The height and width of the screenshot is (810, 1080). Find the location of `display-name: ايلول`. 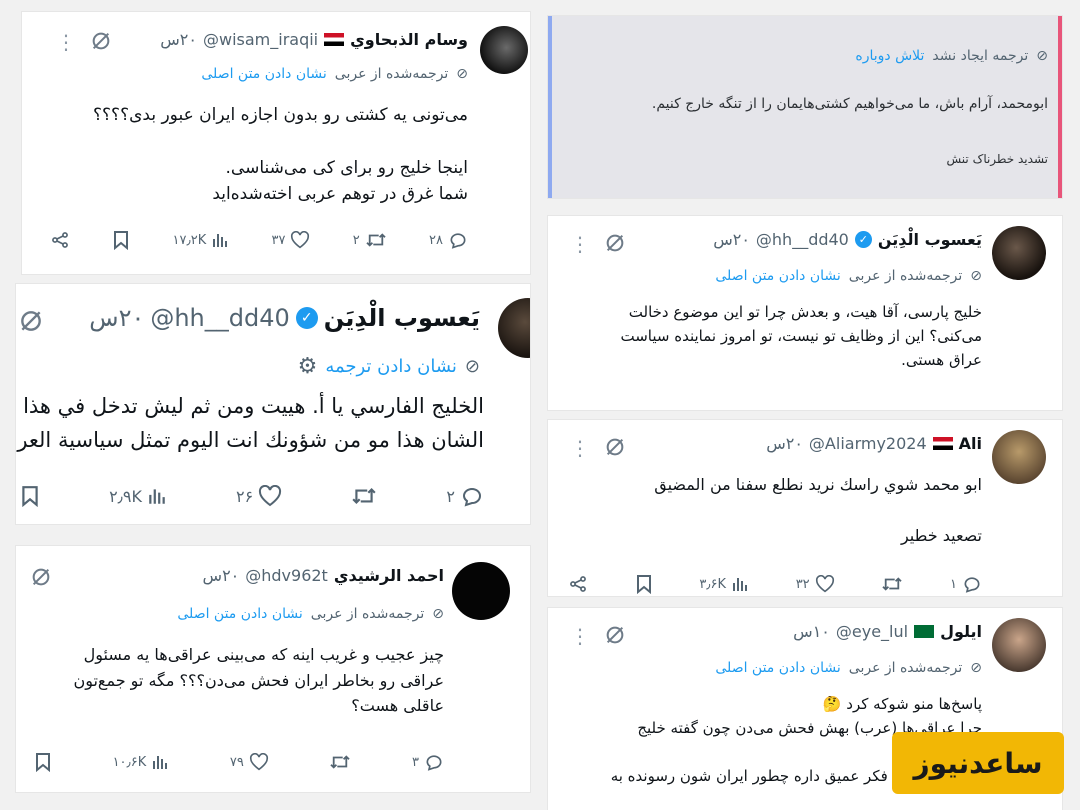

display-name: ايلول is located at coordinates (961, 631).